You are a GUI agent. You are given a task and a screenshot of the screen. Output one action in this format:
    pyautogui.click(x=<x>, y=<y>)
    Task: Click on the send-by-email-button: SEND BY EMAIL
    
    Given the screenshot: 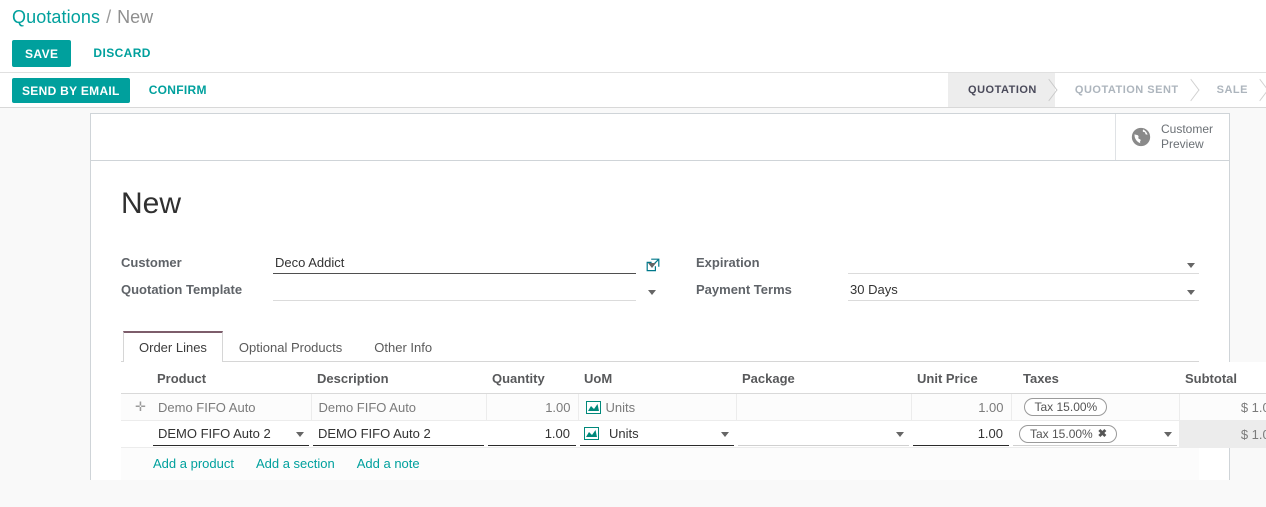 What is the action you would take?
    pyautogui.click(x=71, y=90)
    